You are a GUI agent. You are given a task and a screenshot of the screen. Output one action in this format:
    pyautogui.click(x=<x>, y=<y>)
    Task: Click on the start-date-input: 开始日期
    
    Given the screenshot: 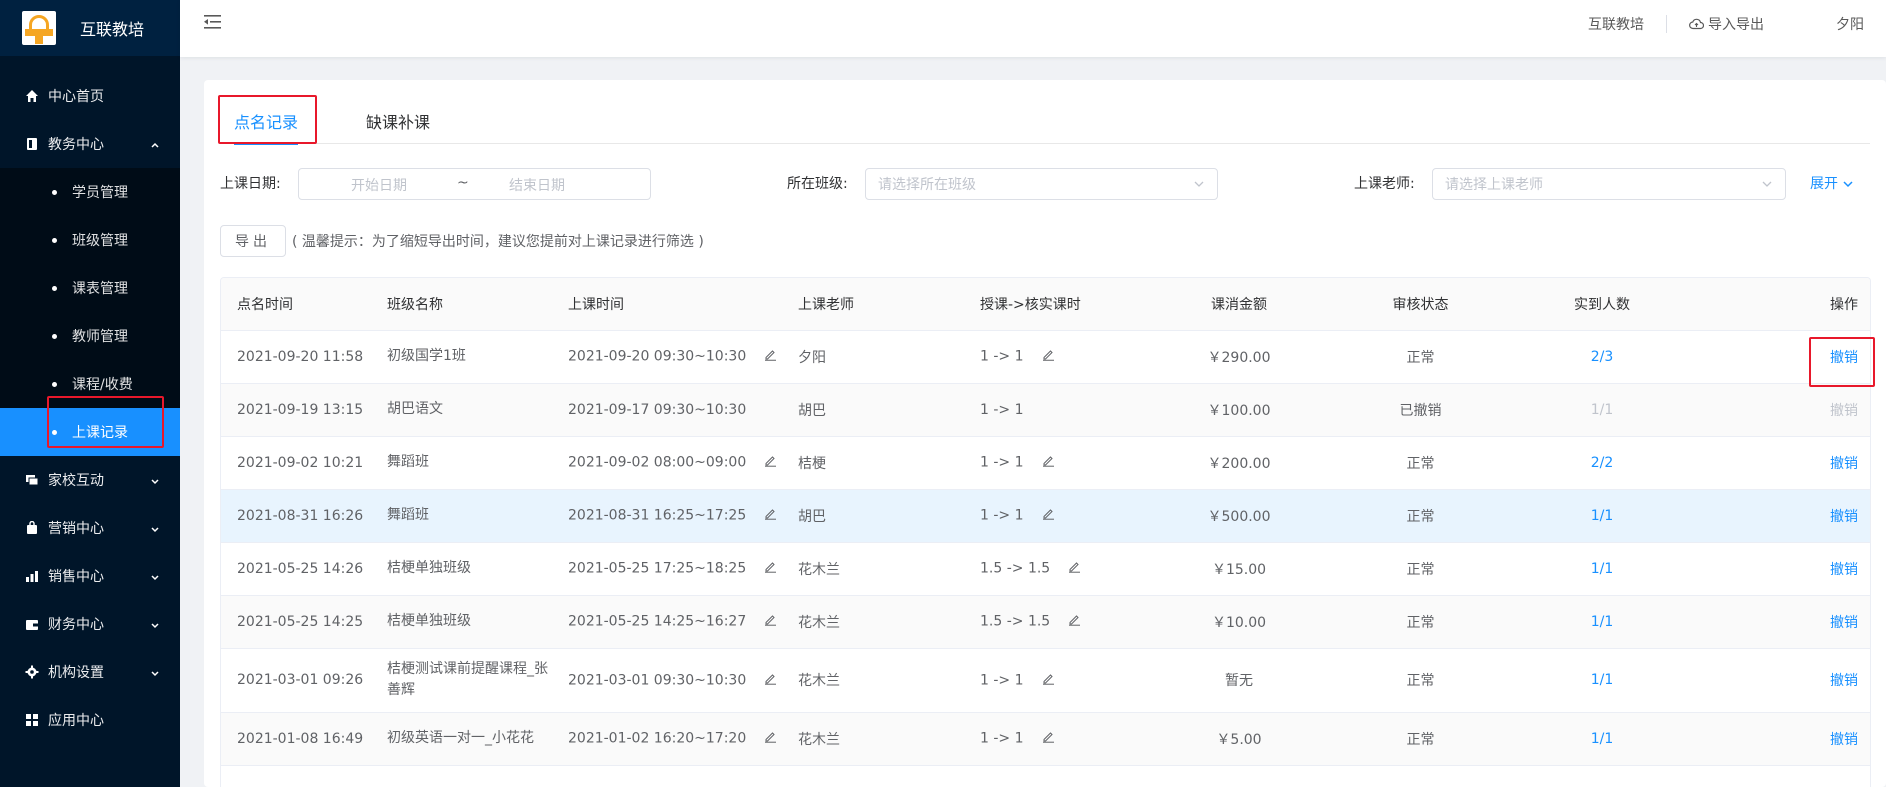 What is the action you would take?
    pyautogui.click(x=379, y=185)
    